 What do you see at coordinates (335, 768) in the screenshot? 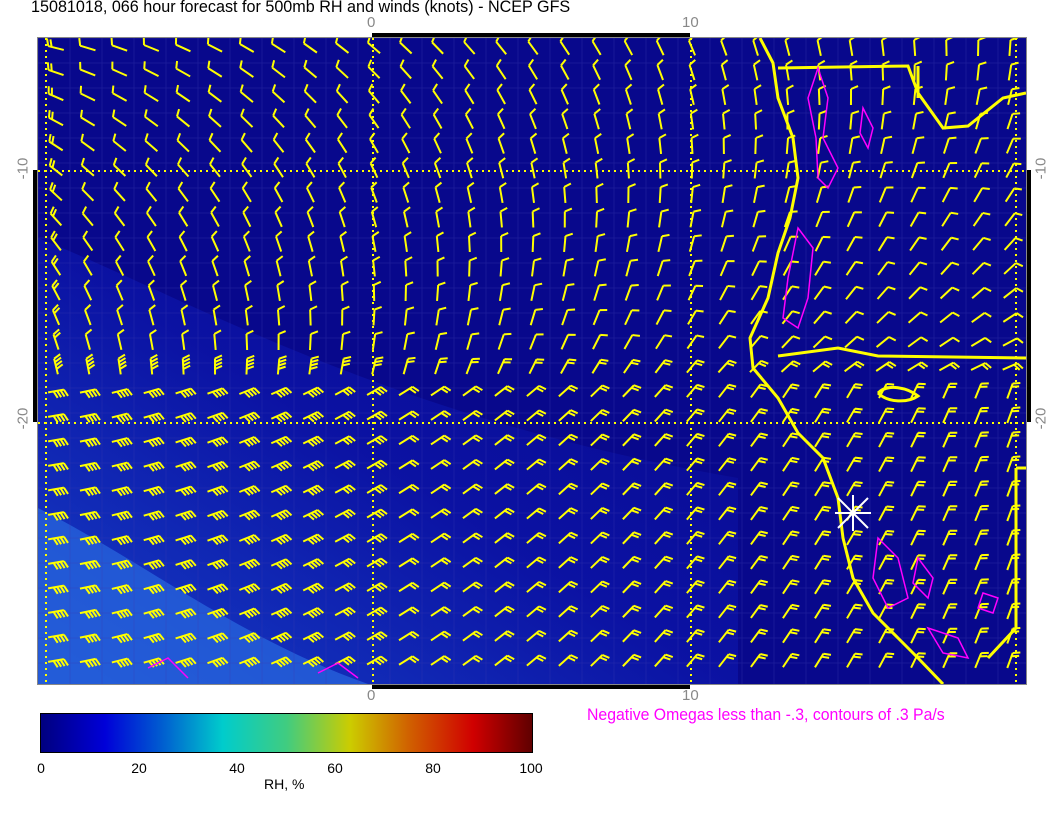
I see `colorbar-tick: 60` at bounding box center [335, 768].